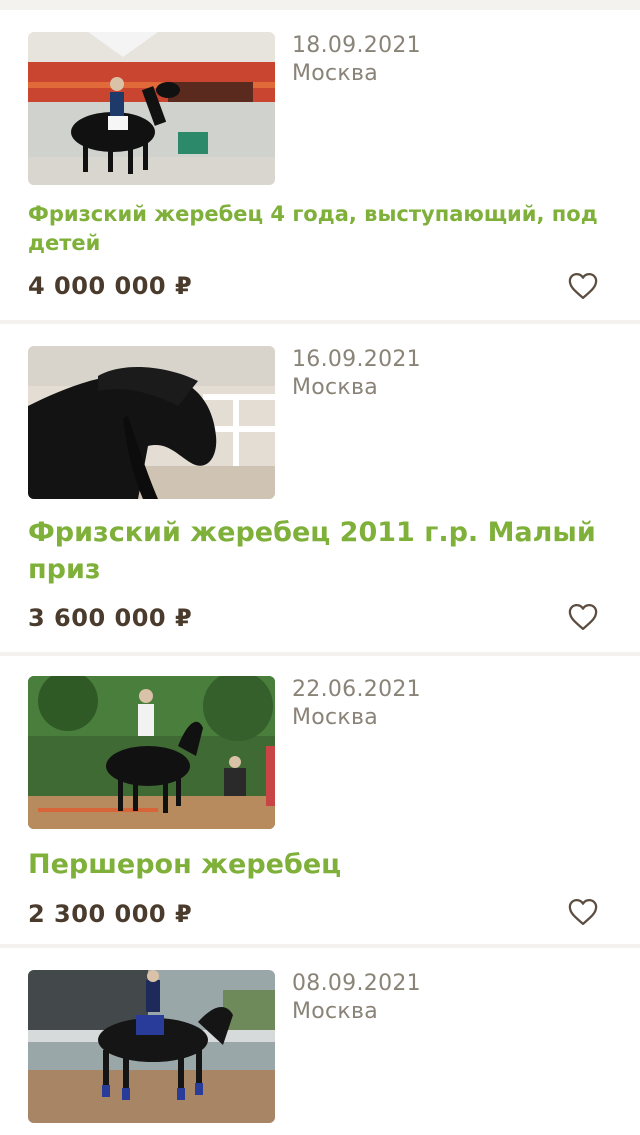 This screenshot has height=1135, width=640. I want to click on listing-price: 4 000 000 ₽, so click(110, 286).